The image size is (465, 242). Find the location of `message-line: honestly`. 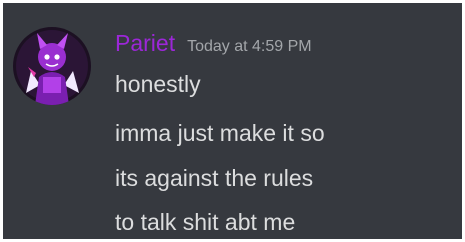

message-line: honestly is located at coordinates (158, 84).